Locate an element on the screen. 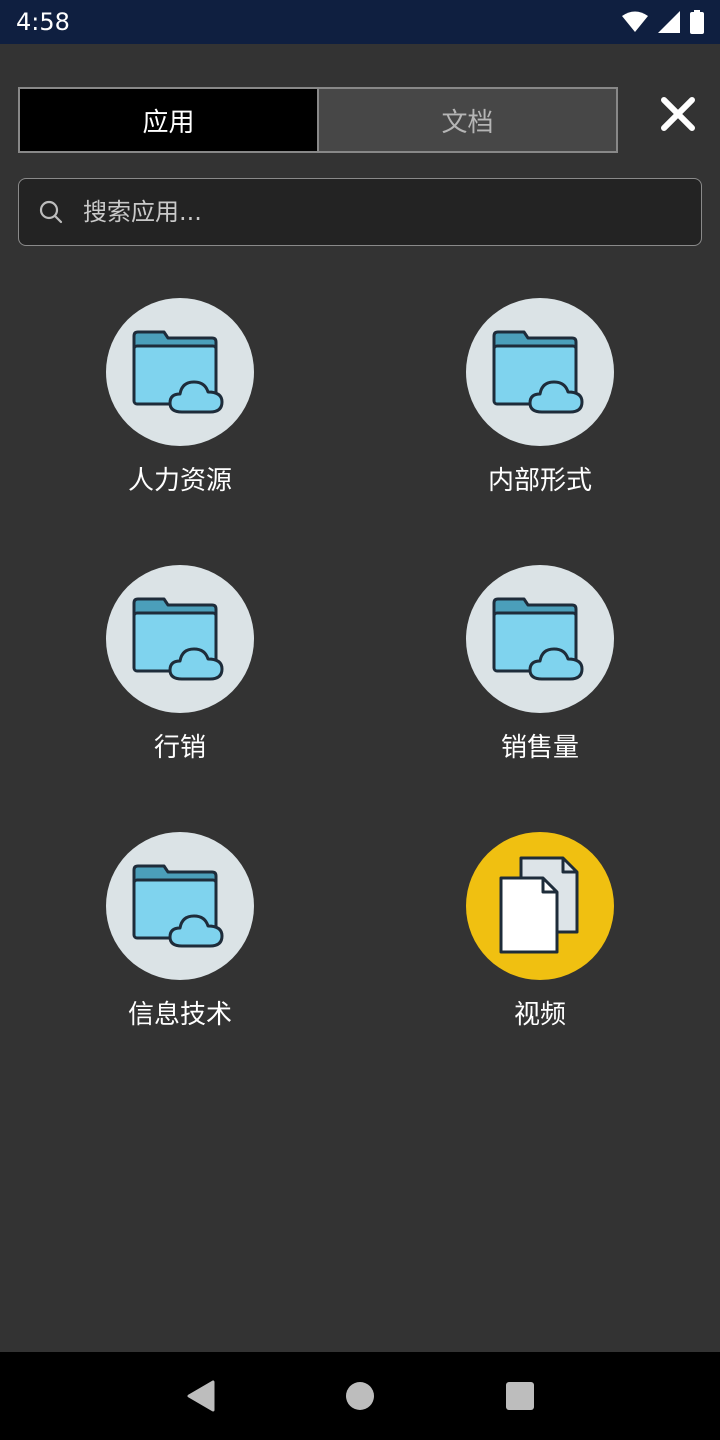 Image resolution: width=720 pixels, height=1440 pixels. back-button is located at coordinates (200, 1396).